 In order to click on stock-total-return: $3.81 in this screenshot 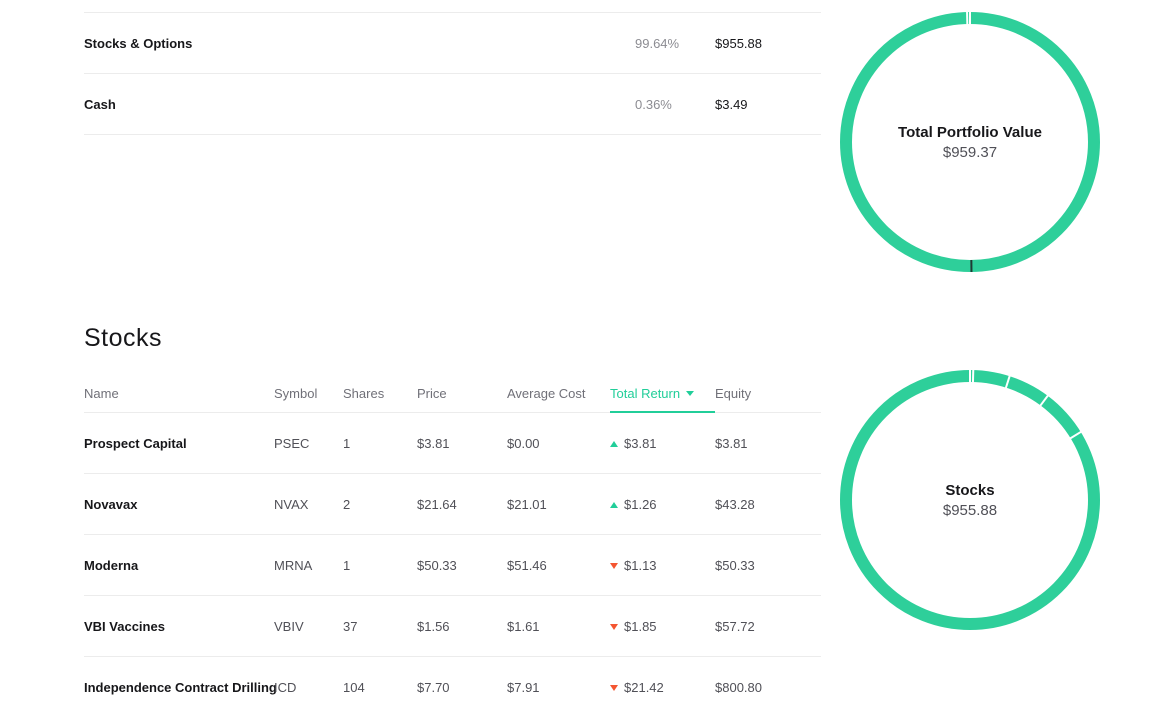, I will do `click(633, 443)`.